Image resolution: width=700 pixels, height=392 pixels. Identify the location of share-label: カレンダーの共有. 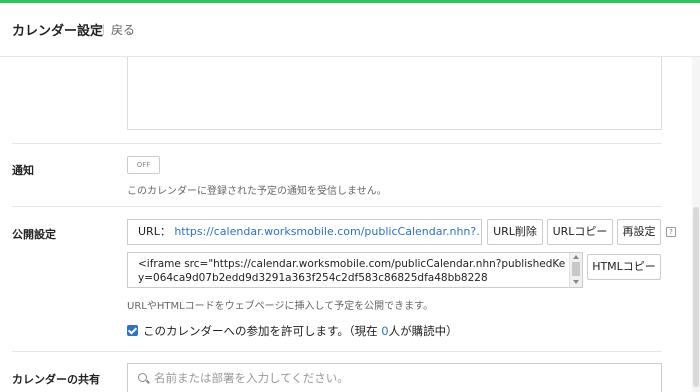
(56, 379).